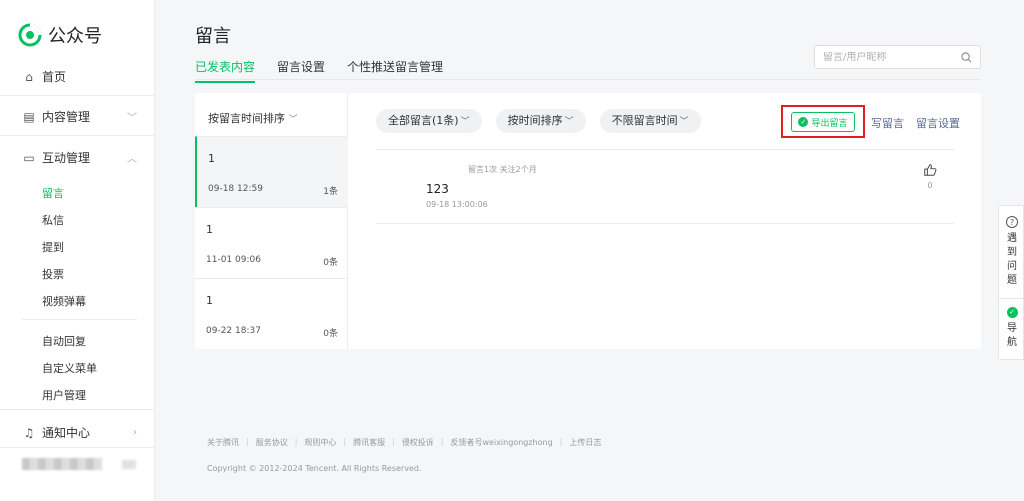 Image resolution: width=1024 pixels, height=501 pixels. What do you see at coordinates (66, 158) in the screenshot?
I see `sidebar-item-label: 互动管理` at bounding box center [66, 158].